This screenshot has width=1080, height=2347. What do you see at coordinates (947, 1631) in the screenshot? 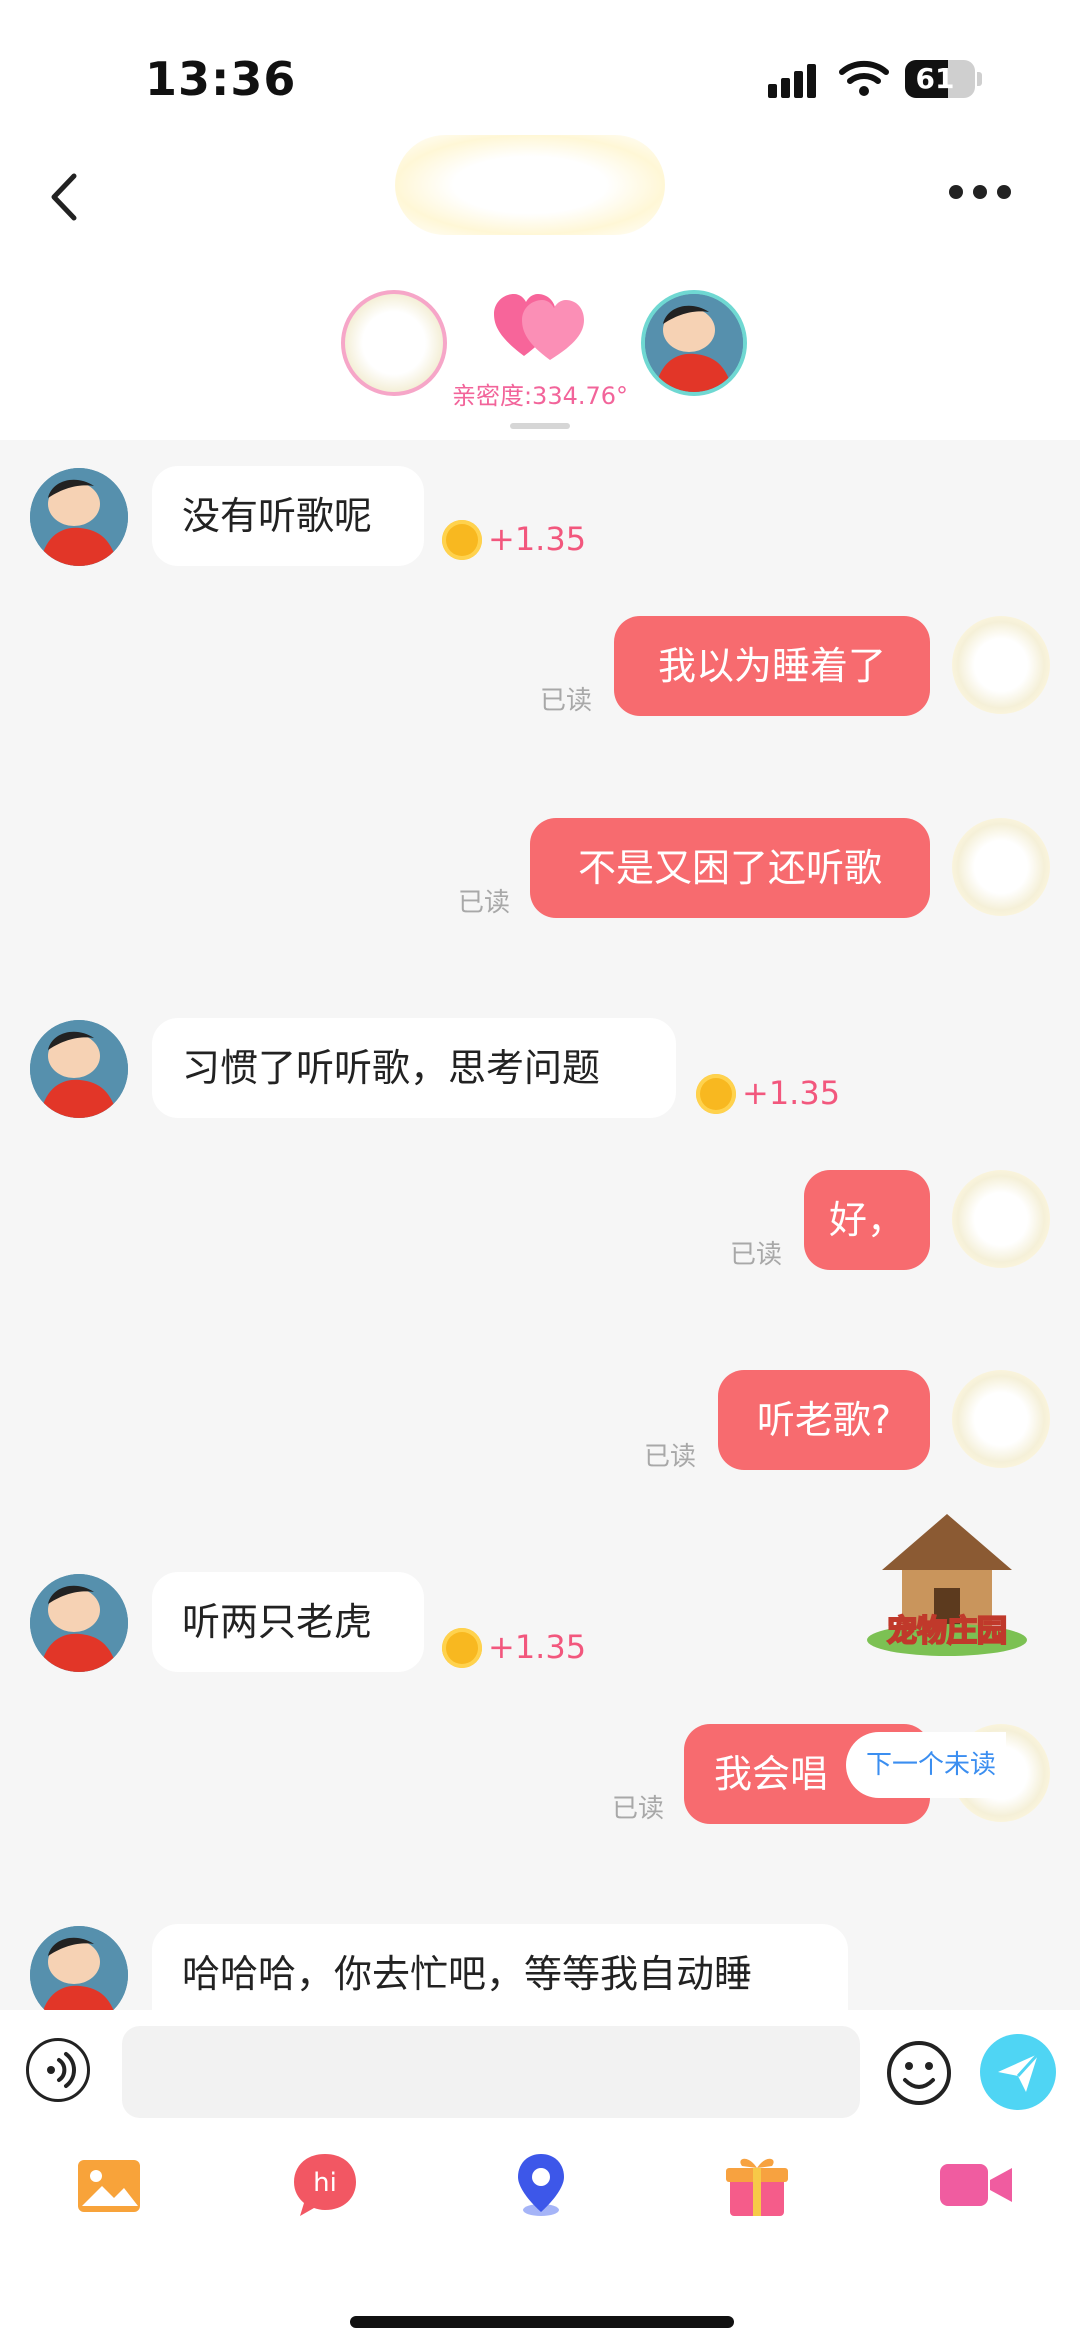
I see `pet-farm-label: 宠物庄园` at bounding box center [947, 1631].